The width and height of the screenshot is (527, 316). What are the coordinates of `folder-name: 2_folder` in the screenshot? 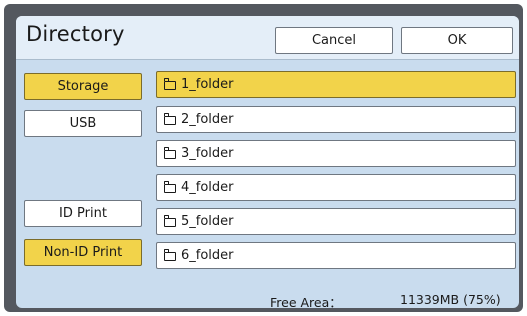 It's located at (207, 119).